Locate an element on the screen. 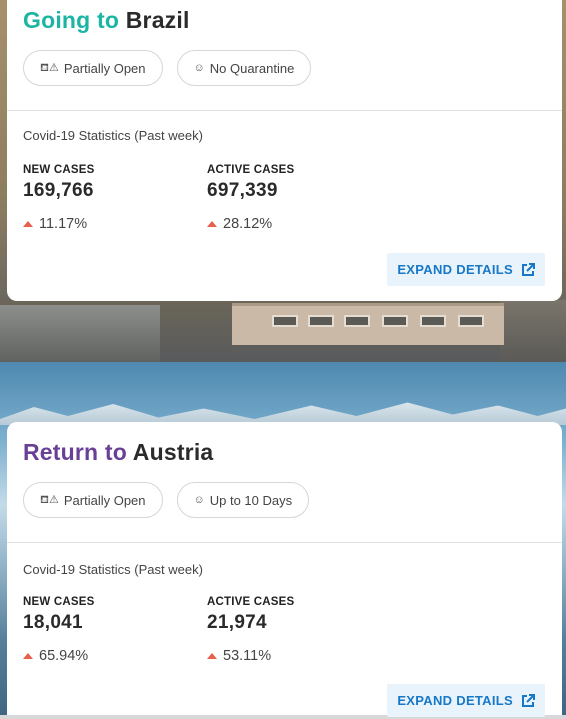 This screenshot has width=566, height=719. heading-prefix: Going to is located at coordinates (71, 20).